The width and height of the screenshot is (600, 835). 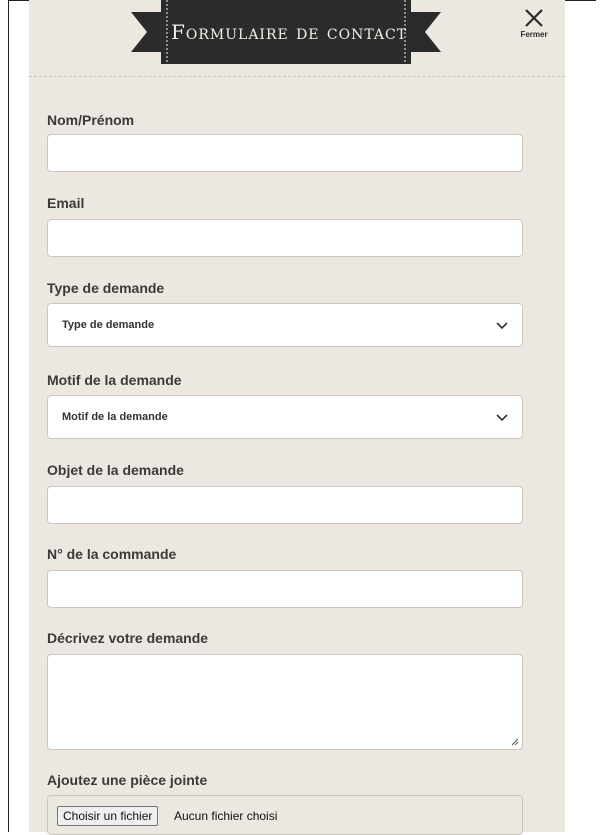 What do you see at coordinates (106, 288) in the screenshot?
I see `request-type-label: Type de demande` at bounding box center [106, 288].